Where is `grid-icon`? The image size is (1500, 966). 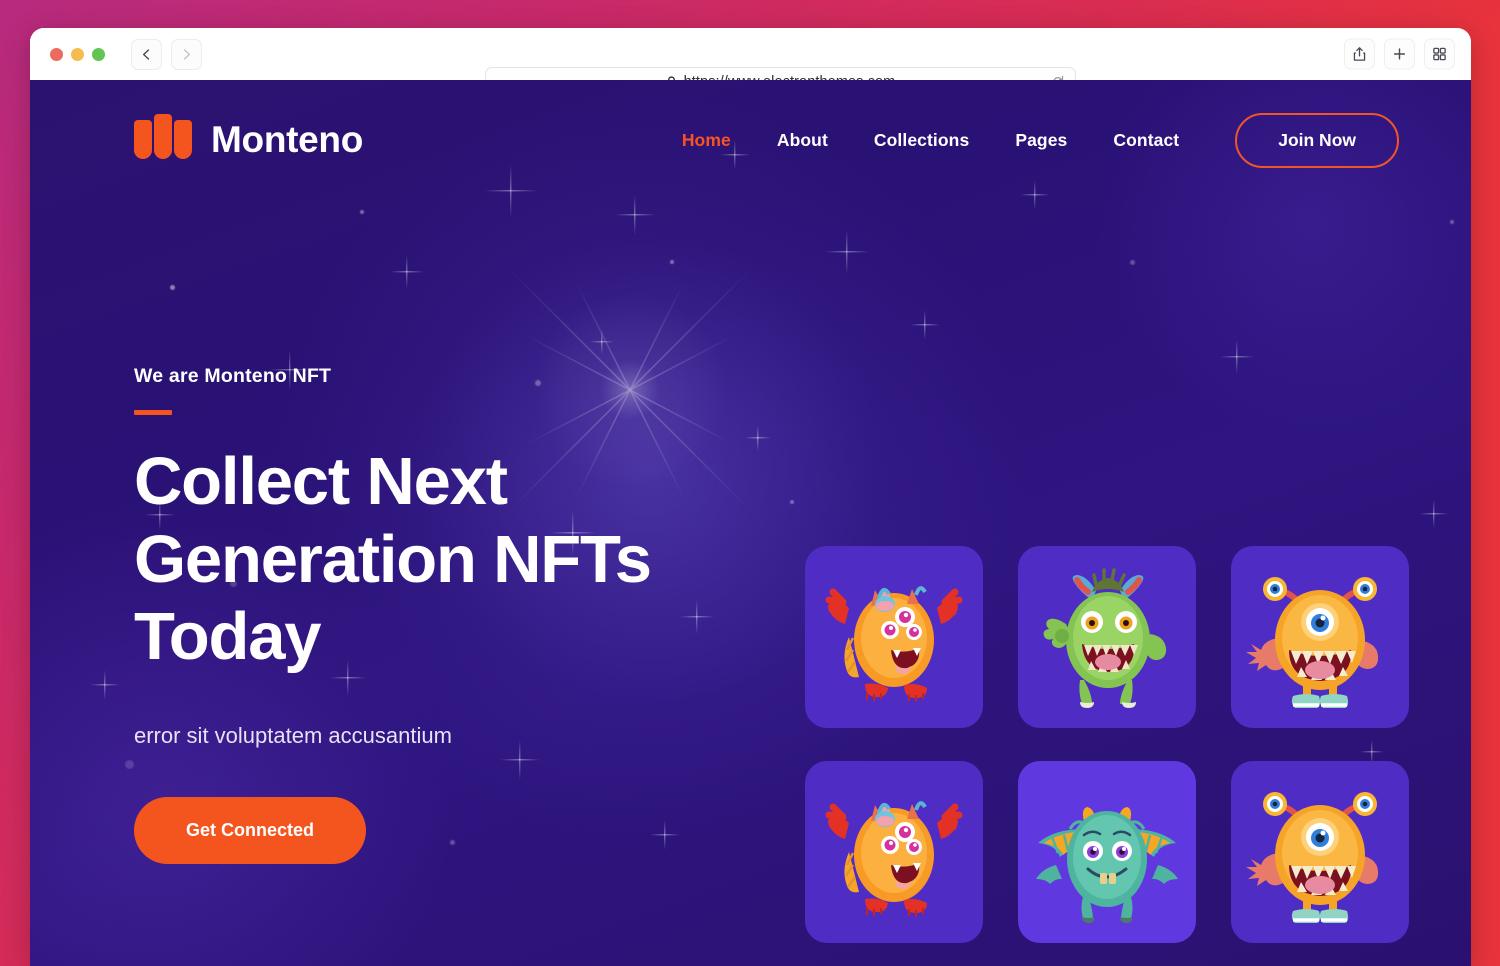
grid-icon is located at coordinates (1439, 54).